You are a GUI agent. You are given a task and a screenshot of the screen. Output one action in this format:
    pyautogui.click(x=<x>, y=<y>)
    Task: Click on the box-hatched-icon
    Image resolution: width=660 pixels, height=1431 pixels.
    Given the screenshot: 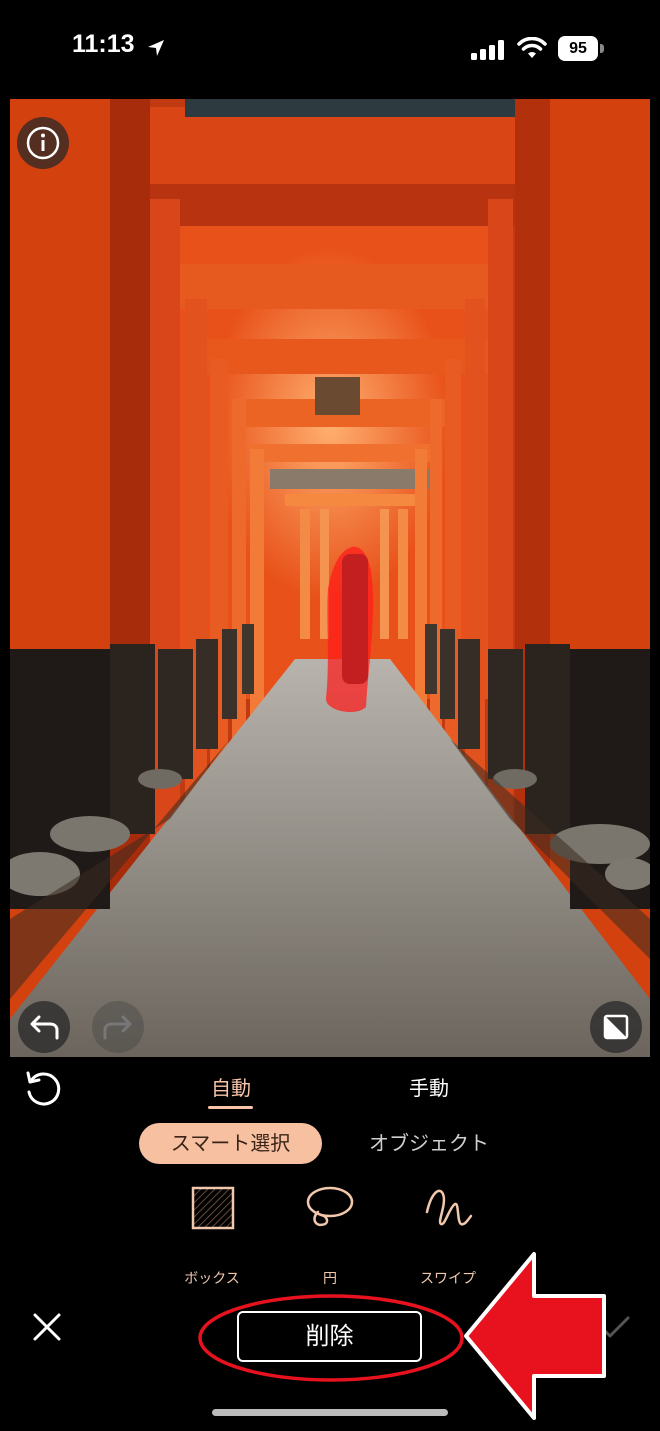 What is the action you would take?
    pyautogui.click(x=213, y=1208)
    